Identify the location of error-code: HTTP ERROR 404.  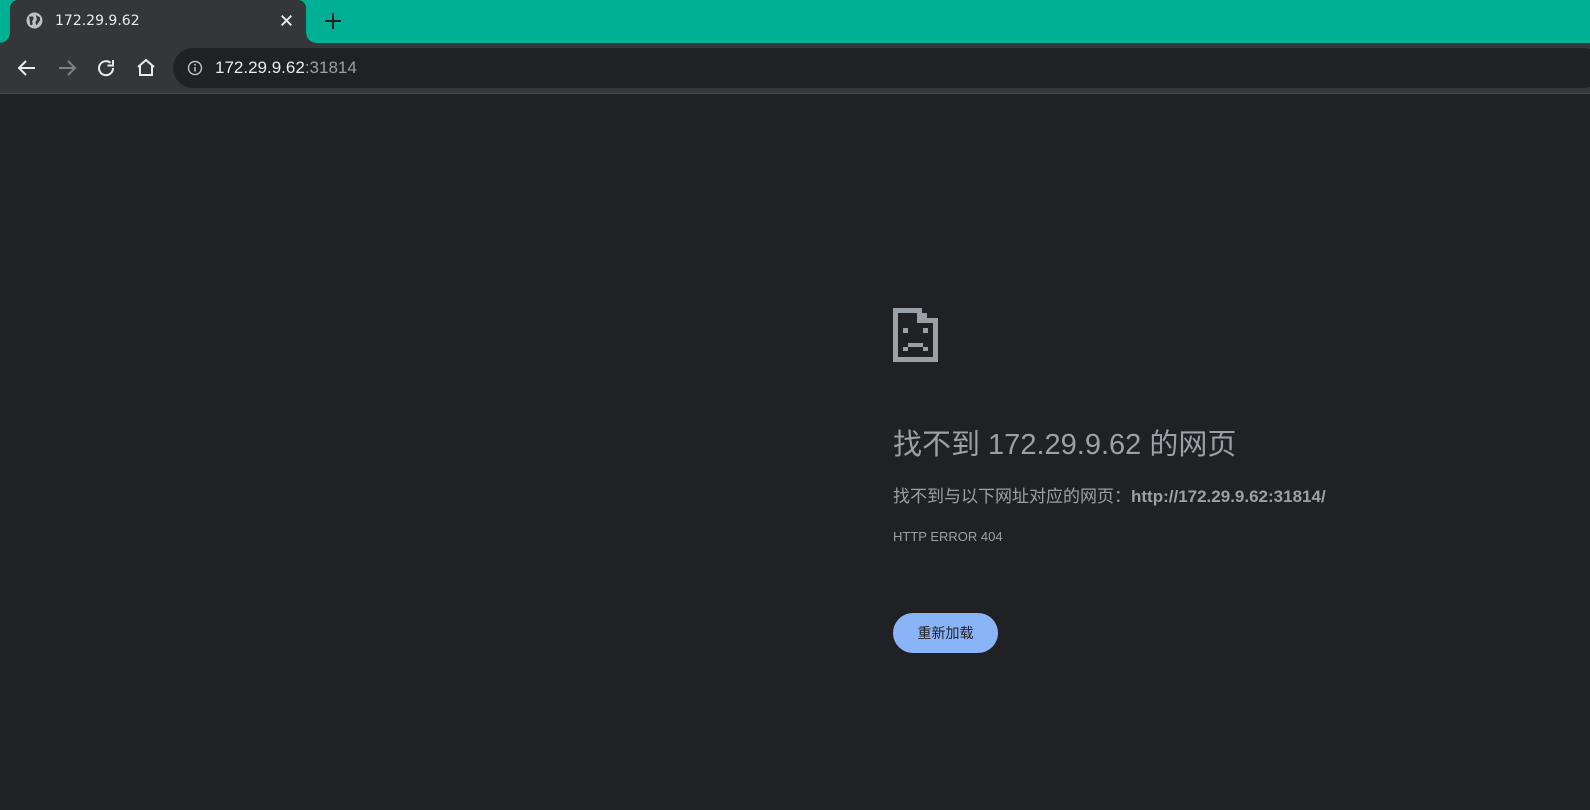
(948, 536).